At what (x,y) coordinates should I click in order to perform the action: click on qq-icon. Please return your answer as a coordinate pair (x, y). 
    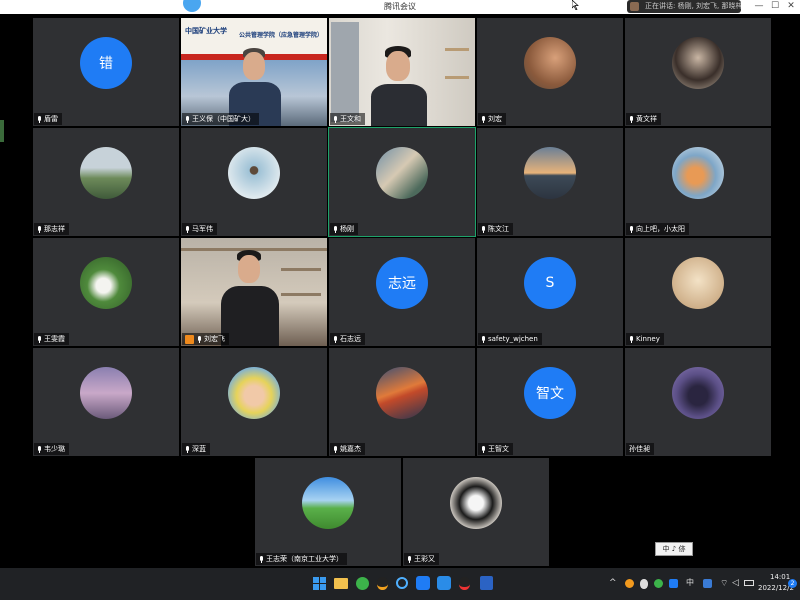
    Looking at the image, I should click on (382, 583).